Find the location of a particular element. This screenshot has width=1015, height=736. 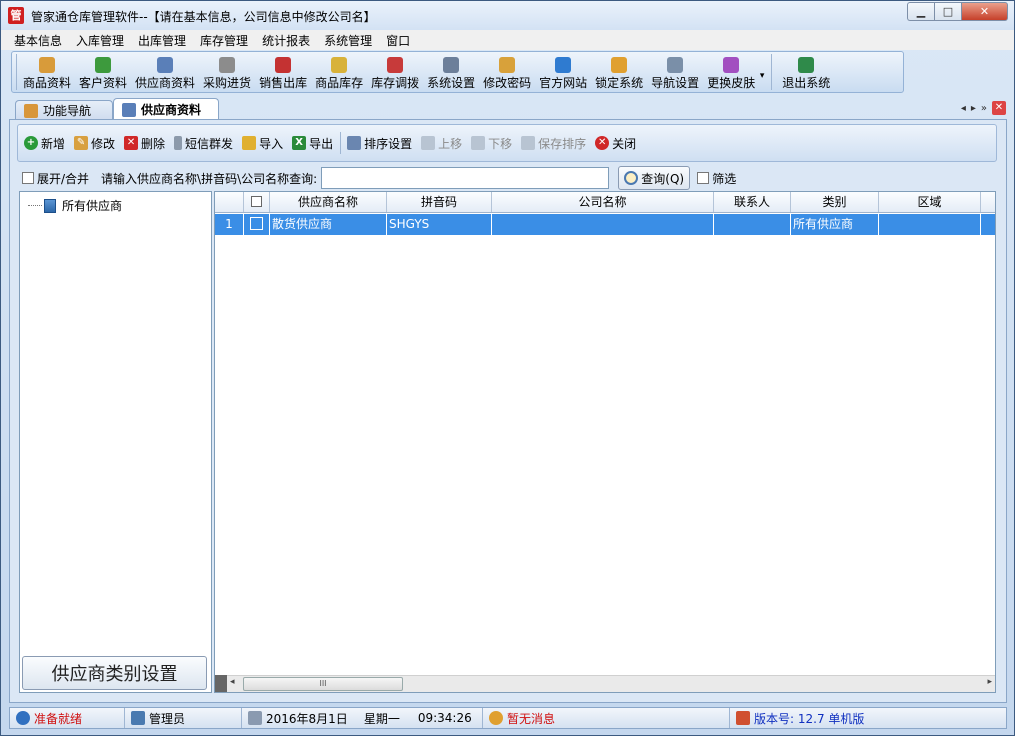

toolbar-button-customer: 客户资料 is located at coordinates (103, 74).